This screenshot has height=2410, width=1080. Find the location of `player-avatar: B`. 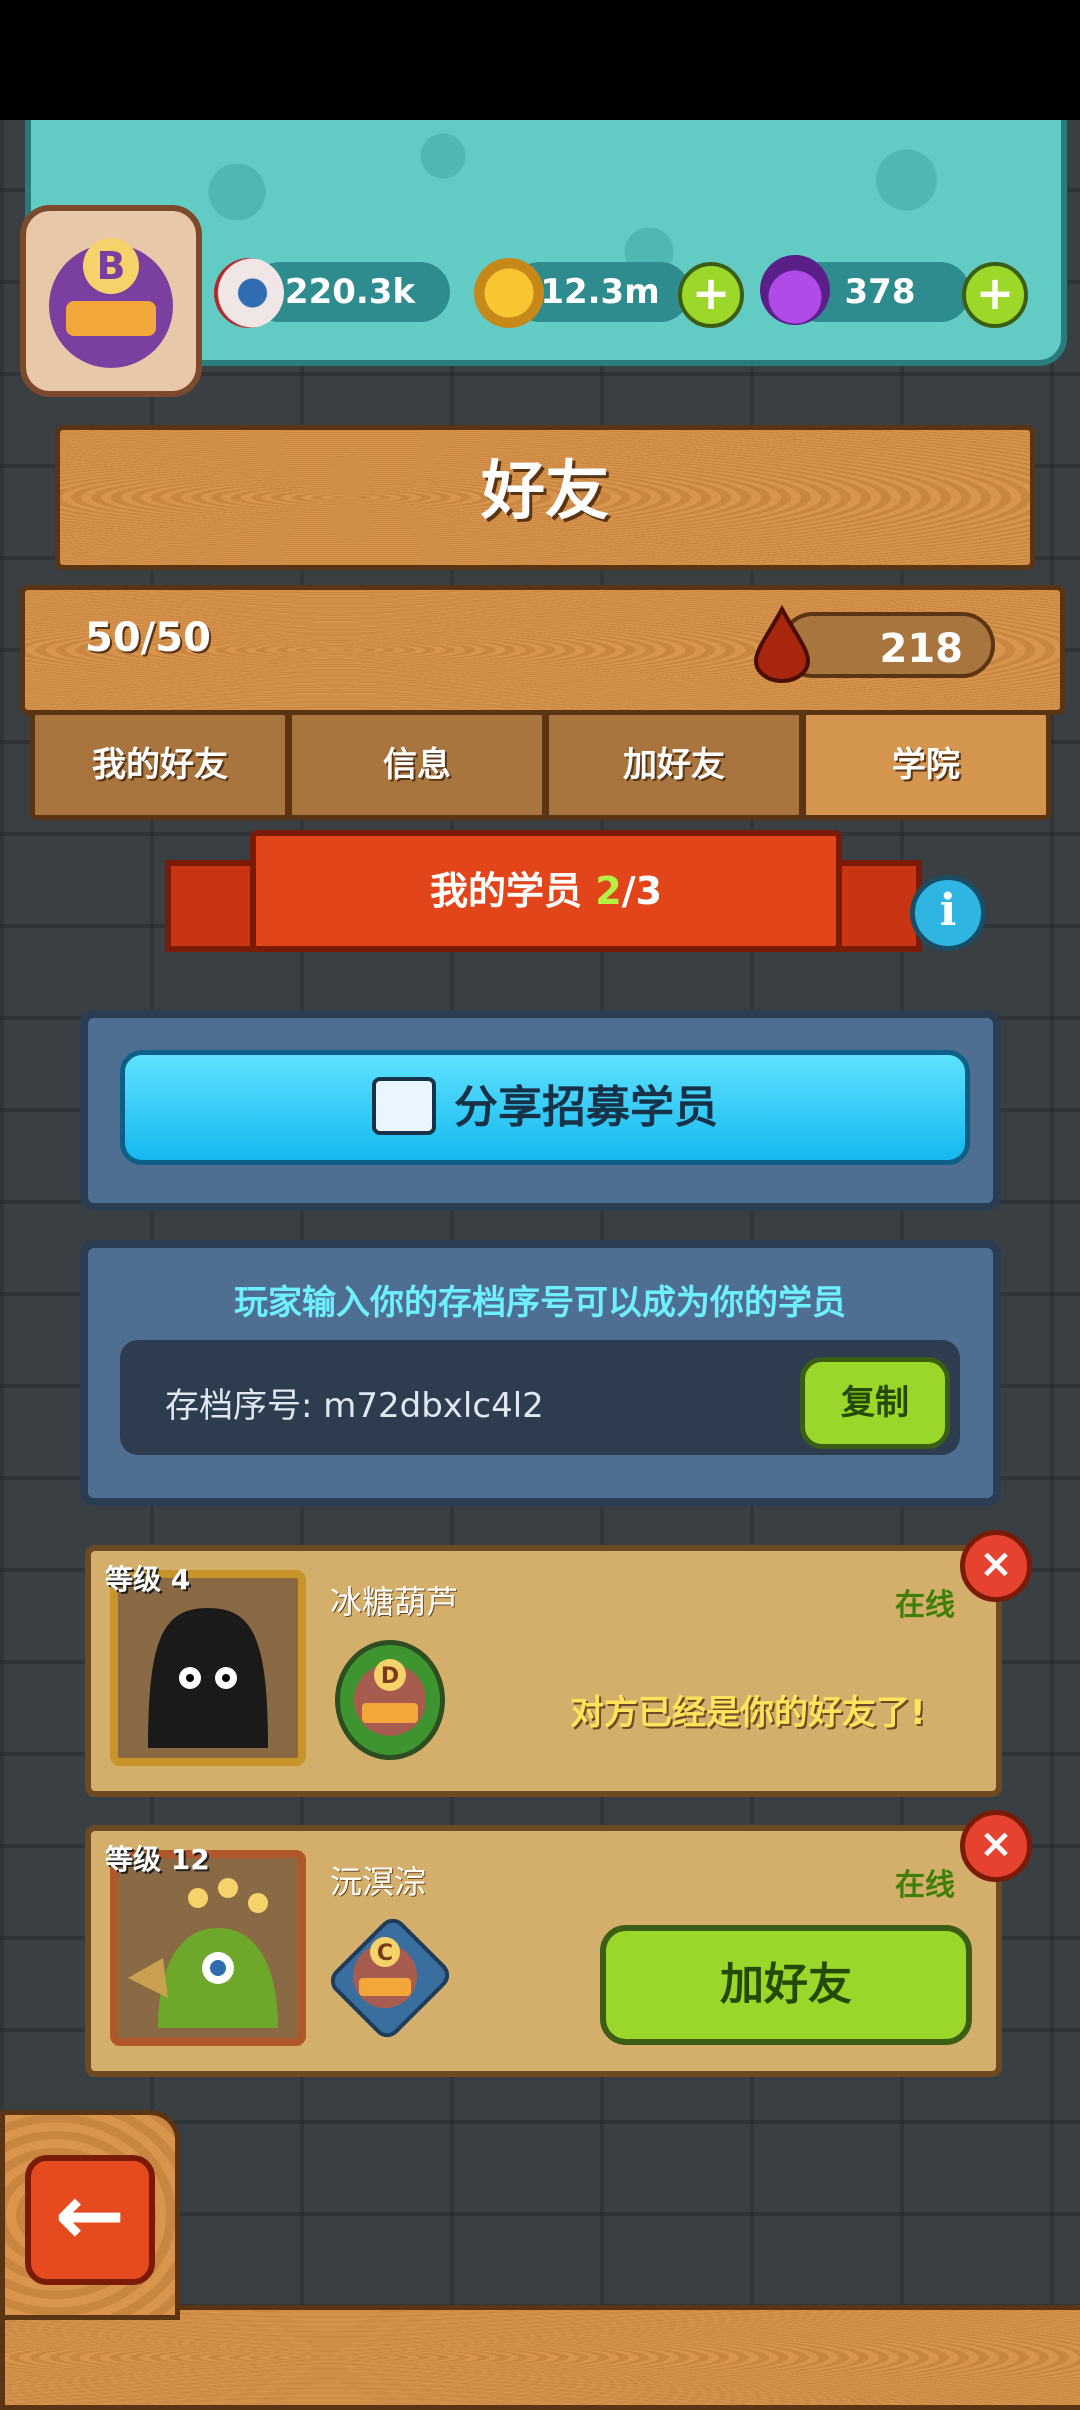

player-avatar: B is located at coordinates (111, 301).